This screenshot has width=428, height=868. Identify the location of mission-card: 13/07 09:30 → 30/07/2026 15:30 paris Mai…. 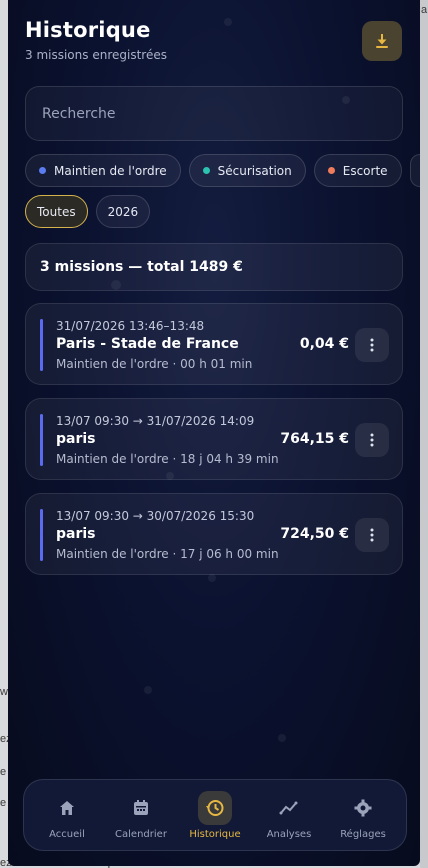
(214, 534).